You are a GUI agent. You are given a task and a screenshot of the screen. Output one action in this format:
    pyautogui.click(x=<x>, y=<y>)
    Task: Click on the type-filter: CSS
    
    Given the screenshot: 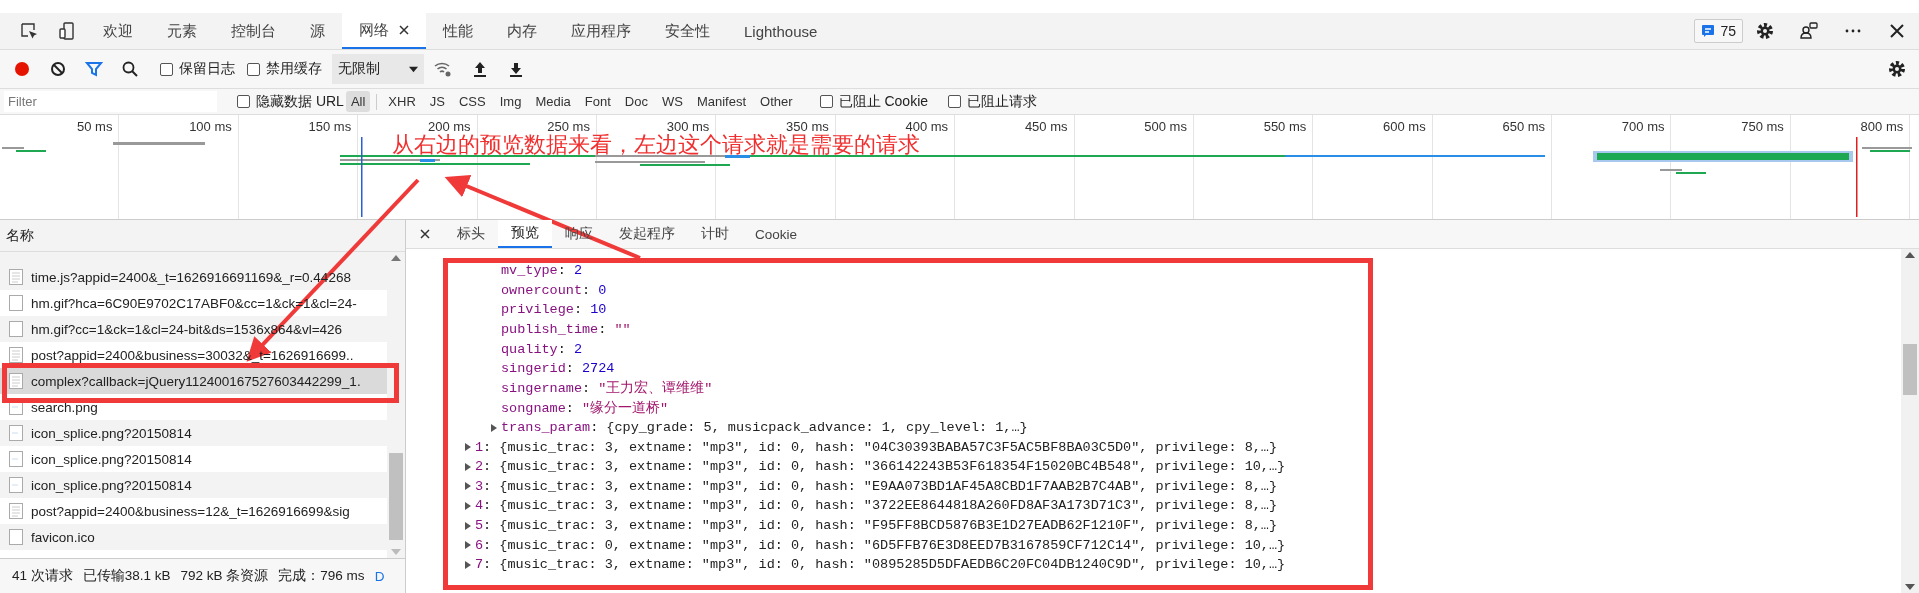 What is the action you would take?
    pyautogui.click(x=472, y=101)
    